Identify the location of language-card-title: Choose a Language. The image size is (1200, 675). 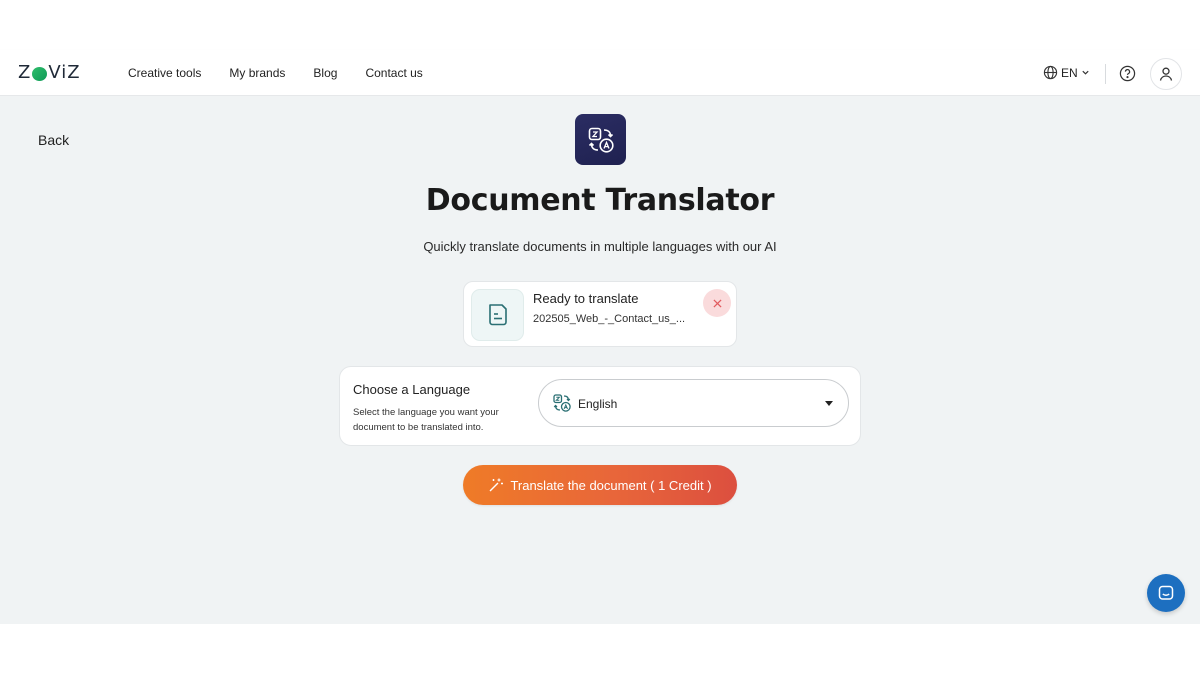
(412, 389).